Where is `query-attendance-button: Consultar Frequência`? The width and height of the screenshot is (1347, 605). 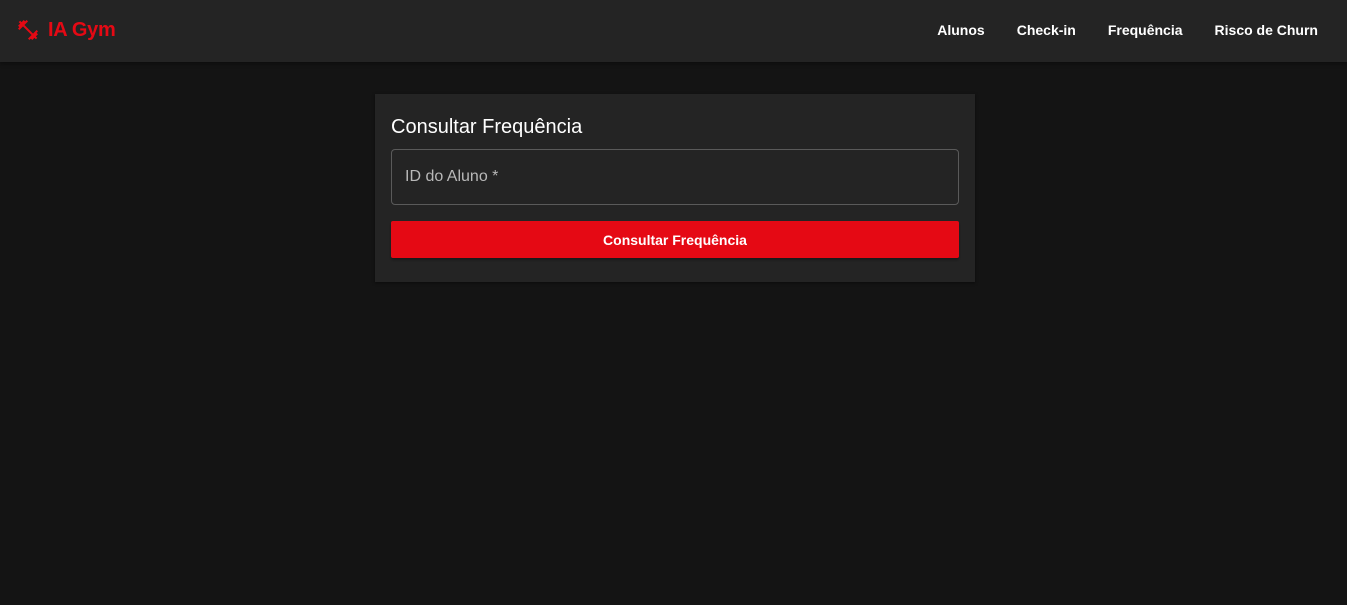
query-attendance-button: Consultar Frequência is located at coordinates (675, 239).